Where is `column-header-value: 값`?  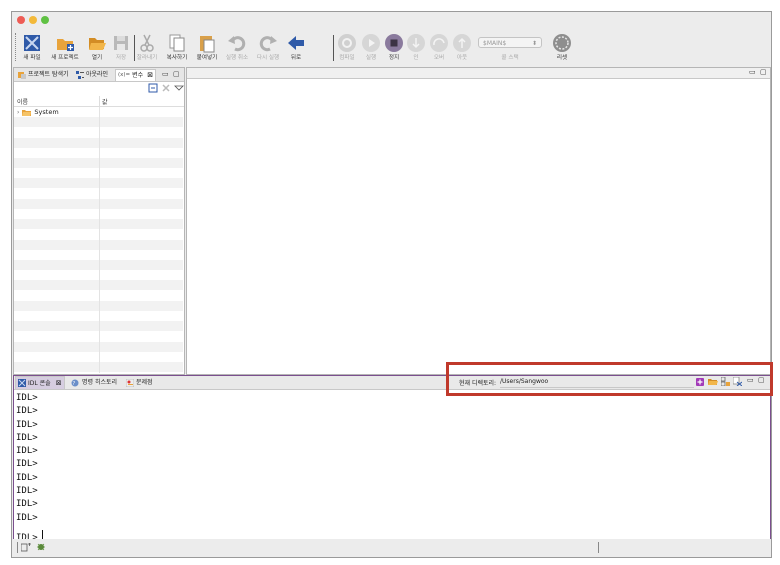
column-header-value: 값 is located at coordinates (105, 101).